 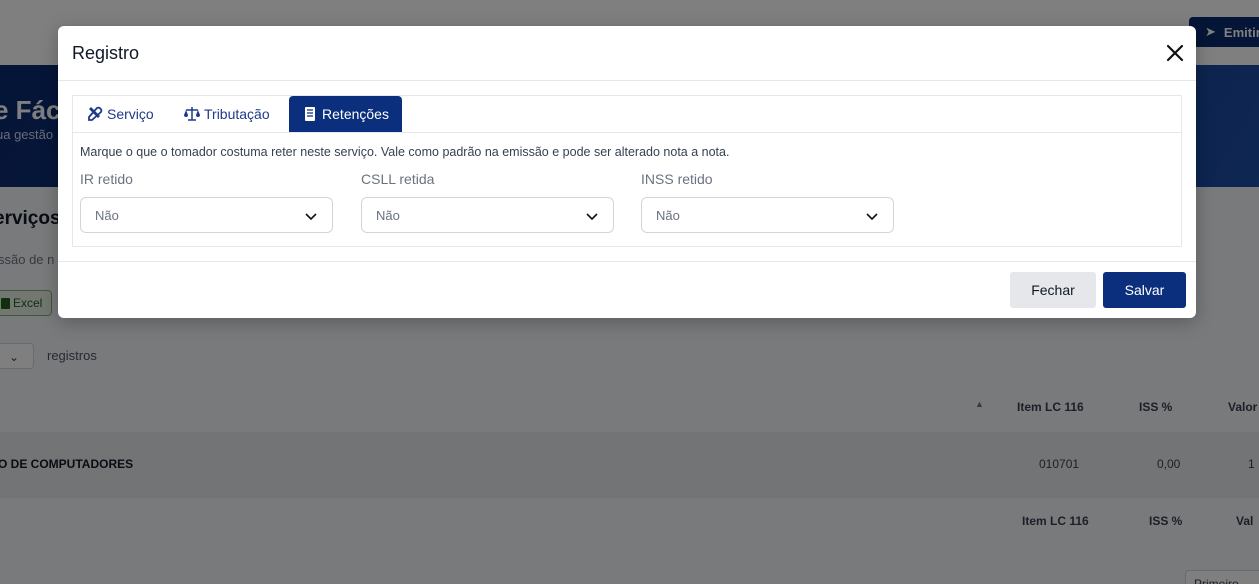 What do you see at coordinates (1144, 290) in the screenshot?
I see `salvar-button: Salvar` at bounding box center [1144, 290].